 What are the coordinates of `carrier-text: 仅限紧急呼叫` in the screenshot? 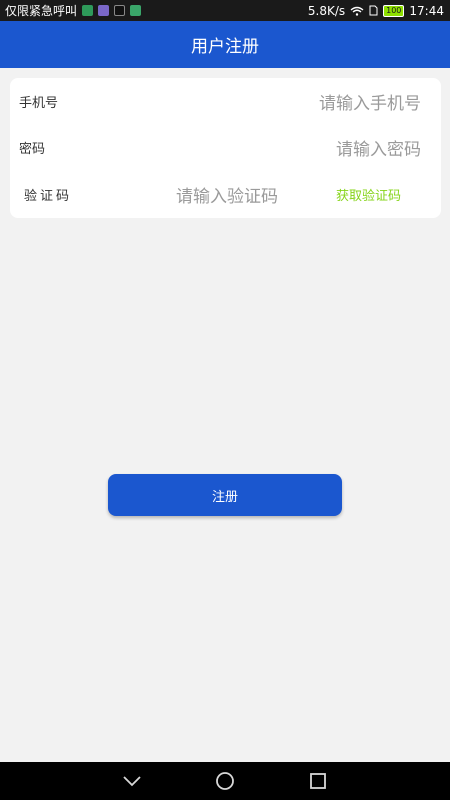 It's located at (41, 11).